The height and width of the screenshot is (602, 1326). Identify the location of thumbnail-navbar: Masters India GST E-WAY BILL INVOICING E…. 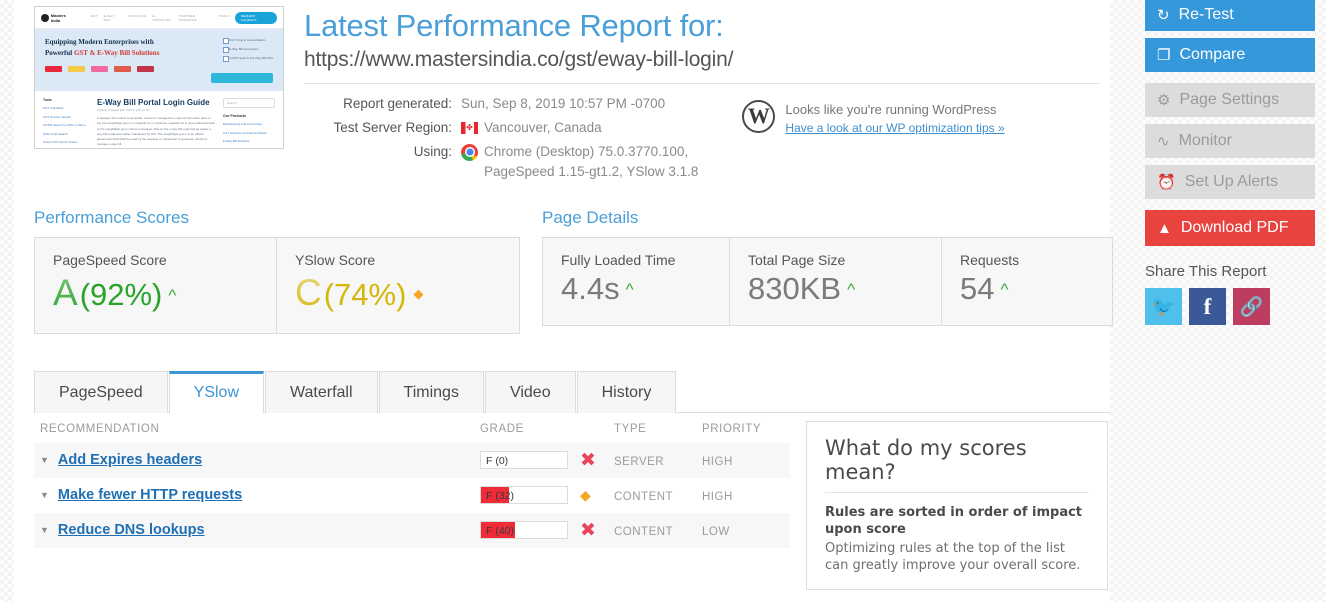
(159, 18).